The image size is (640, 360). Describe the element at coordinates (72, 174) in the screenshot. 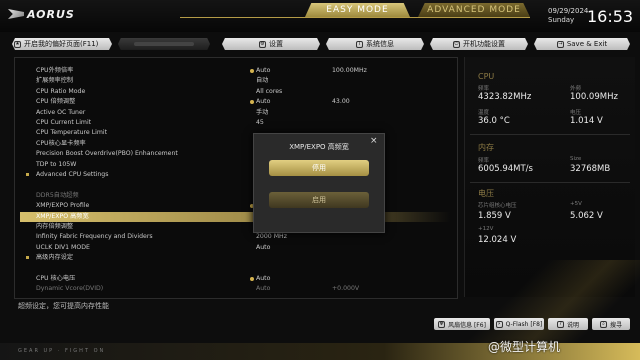

I see `setting-label: Advanced CPU Settings` at that location.